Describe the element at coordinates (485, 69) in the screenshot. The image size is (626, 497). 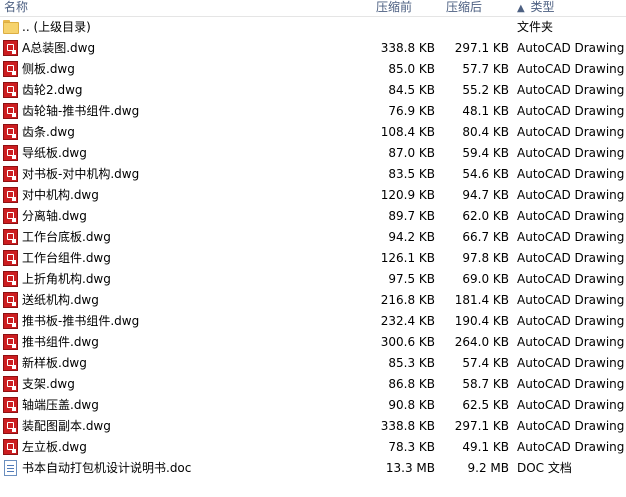
I see `file-size: 57.7 KB` at that location.